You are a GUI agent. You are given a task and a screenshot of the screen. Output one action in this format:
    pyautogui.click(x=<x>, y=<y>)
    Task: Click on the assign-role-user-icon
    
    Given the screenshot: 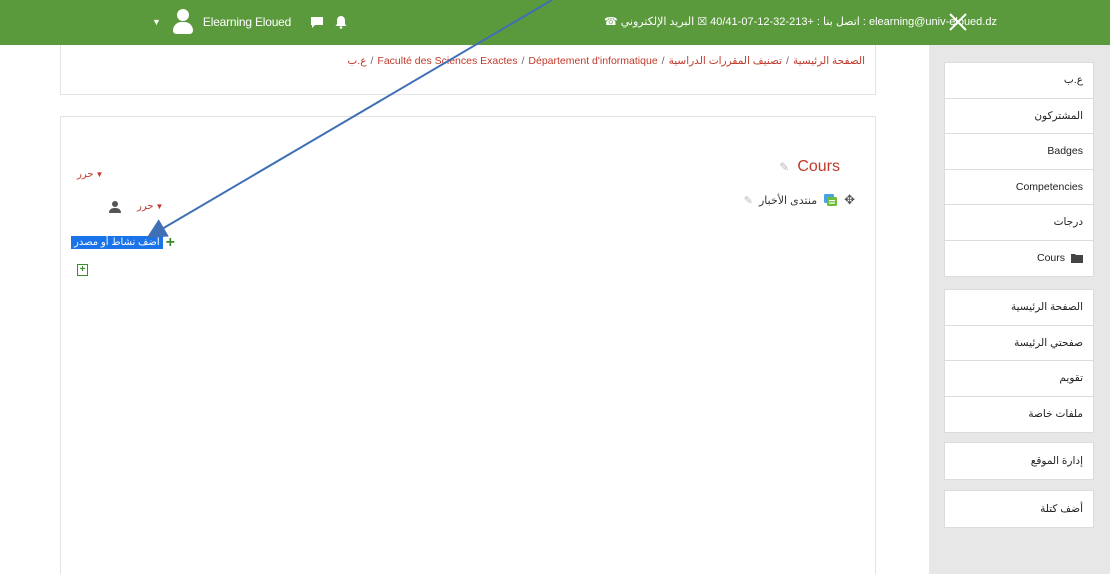 What is the action you would take?
    pyautogui.click(x=115, y=207)
    